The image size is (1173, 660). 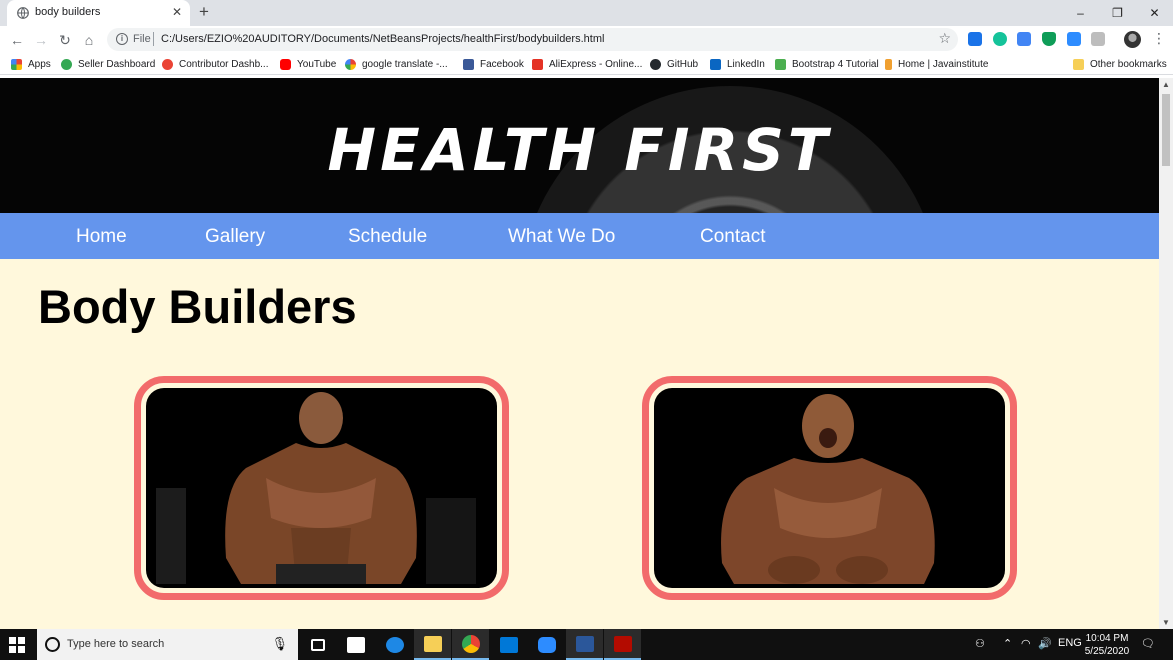 What do you see at coordinates (780, 64) in the screenshot?
I see `w3schools-icon` at bounding box center [780, 64].